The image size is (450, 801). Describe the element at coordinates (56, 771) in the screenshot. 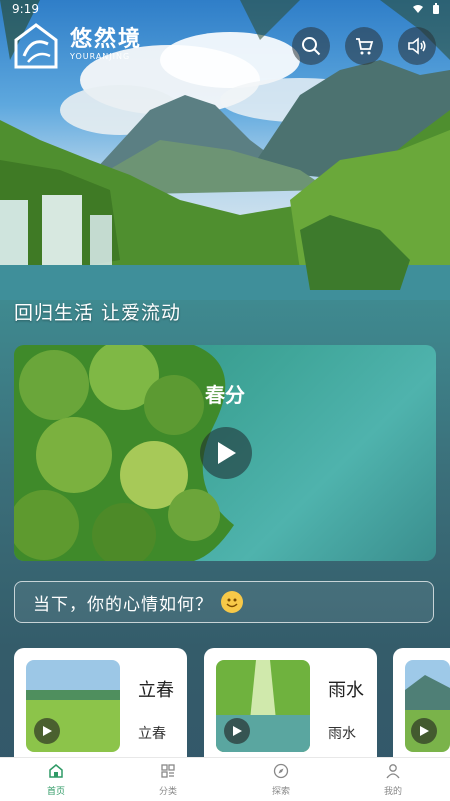

I see `home-icon` at that location.